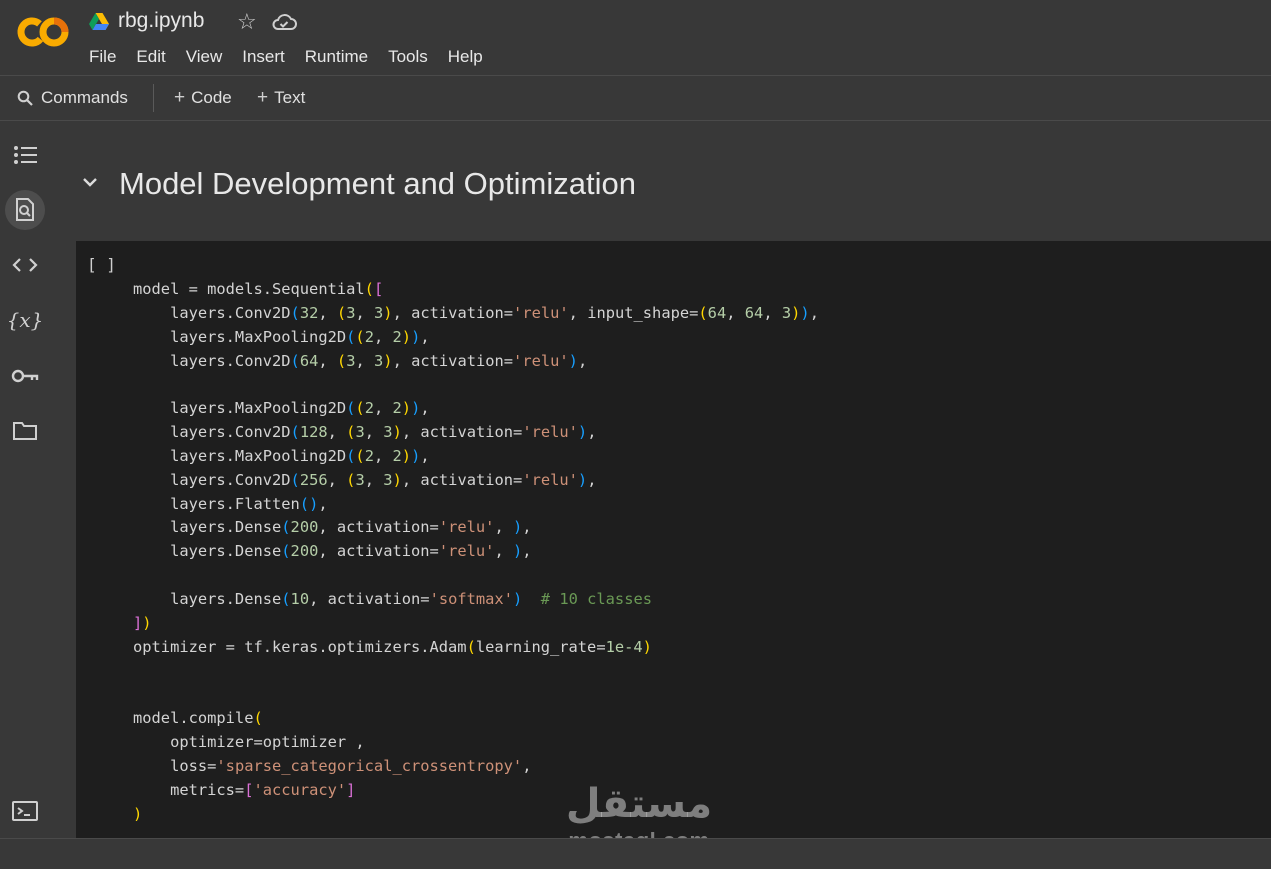 The height and width of the screenshot is (869, 1271). What do you see at coordinates (25, 376) in the screenshot?
I see `secrets-key-icon` at bounding box center [25, 376].